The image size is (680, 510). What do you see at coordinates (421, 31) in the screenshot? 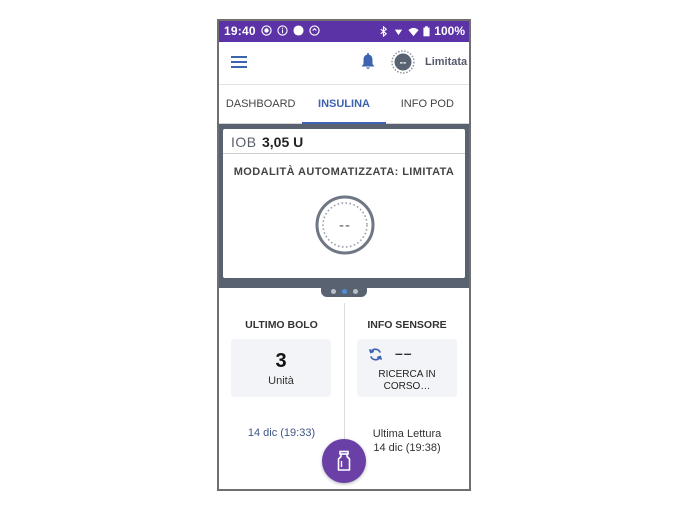
I see `status-system-icons: 100%` at bounding box center [421, 31].